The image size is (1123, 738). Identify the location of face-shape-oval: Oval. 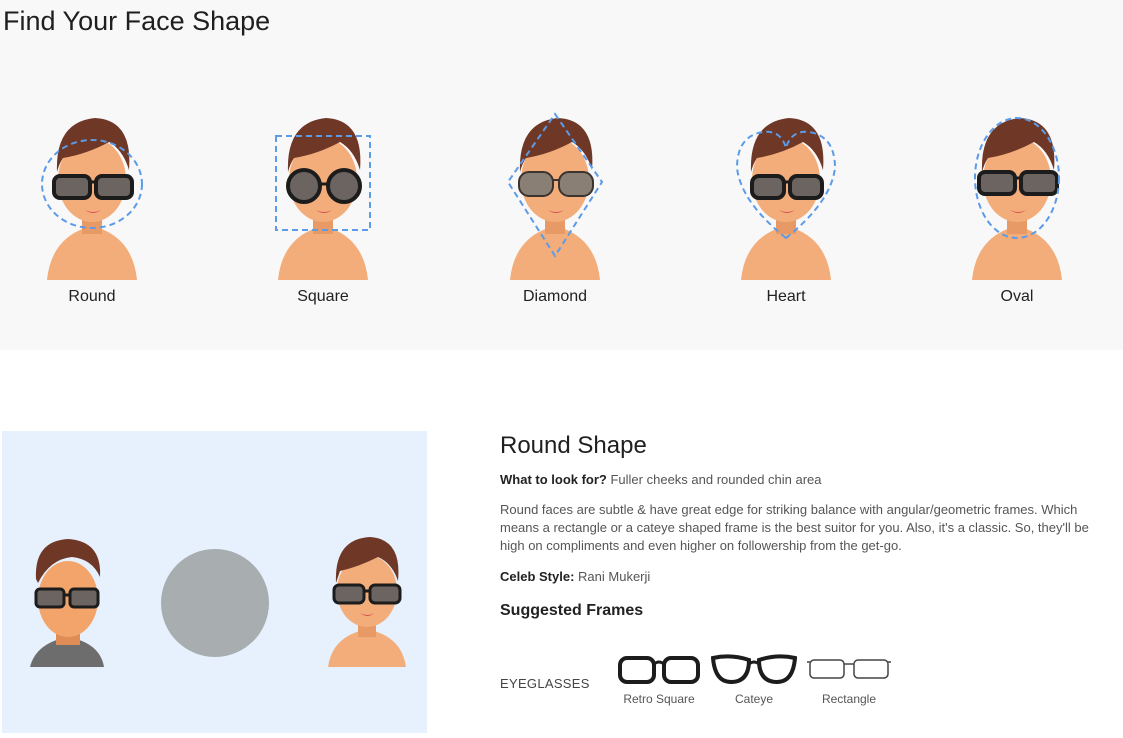
(1017, 208).